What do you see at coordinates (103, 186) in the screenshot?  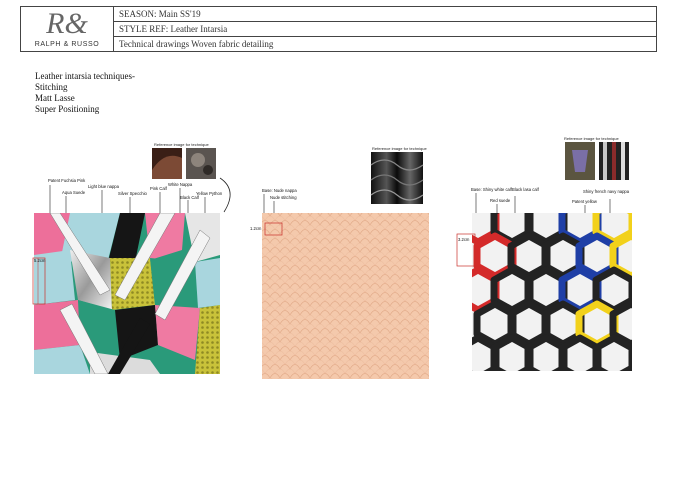 I see `material-label: Light blue nappa` at bounding box center [103, 186].